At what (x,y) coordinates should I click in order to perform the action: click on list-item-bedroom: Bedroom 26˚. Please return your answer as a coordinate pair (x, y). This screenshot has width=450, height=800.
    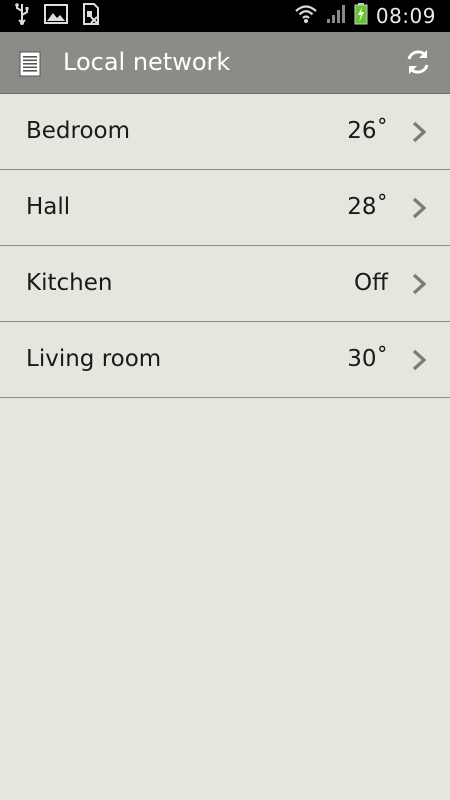
    Looking at the image, I should click on (225, 132).